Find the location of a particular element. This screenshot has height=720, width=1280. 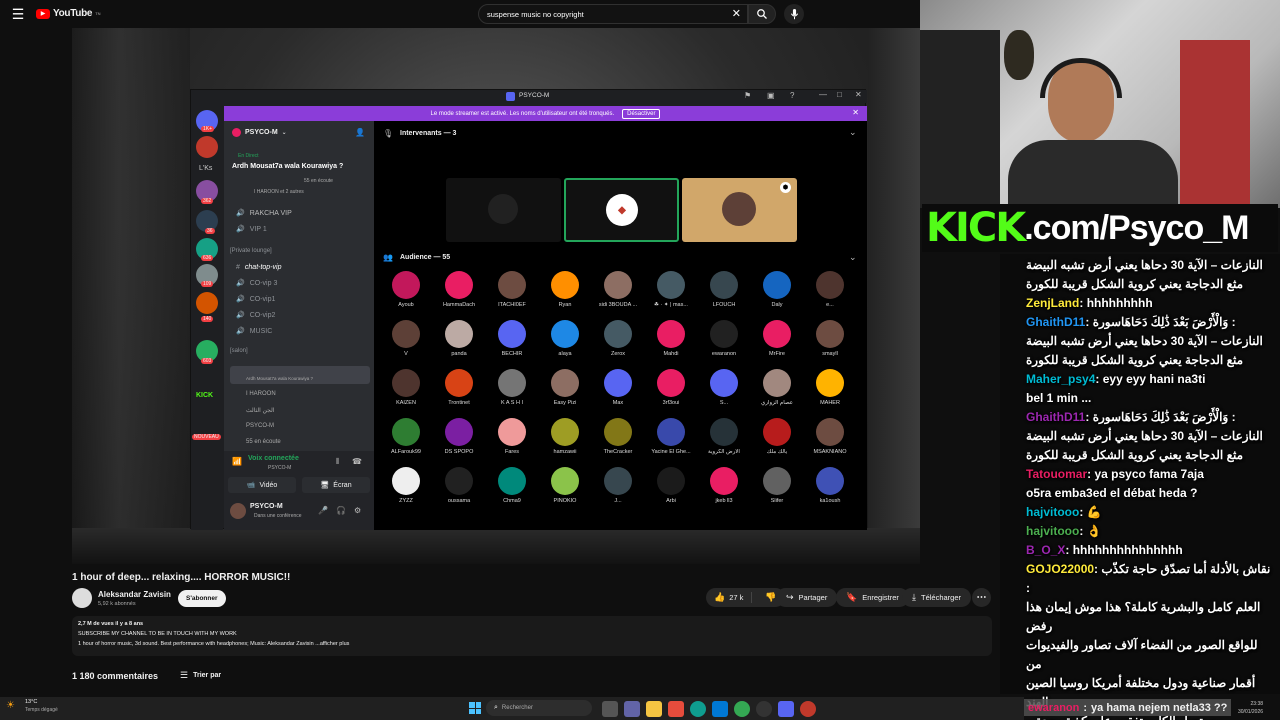

channel-music: 🔊 MUSIC is located at coordinates (284, 331).